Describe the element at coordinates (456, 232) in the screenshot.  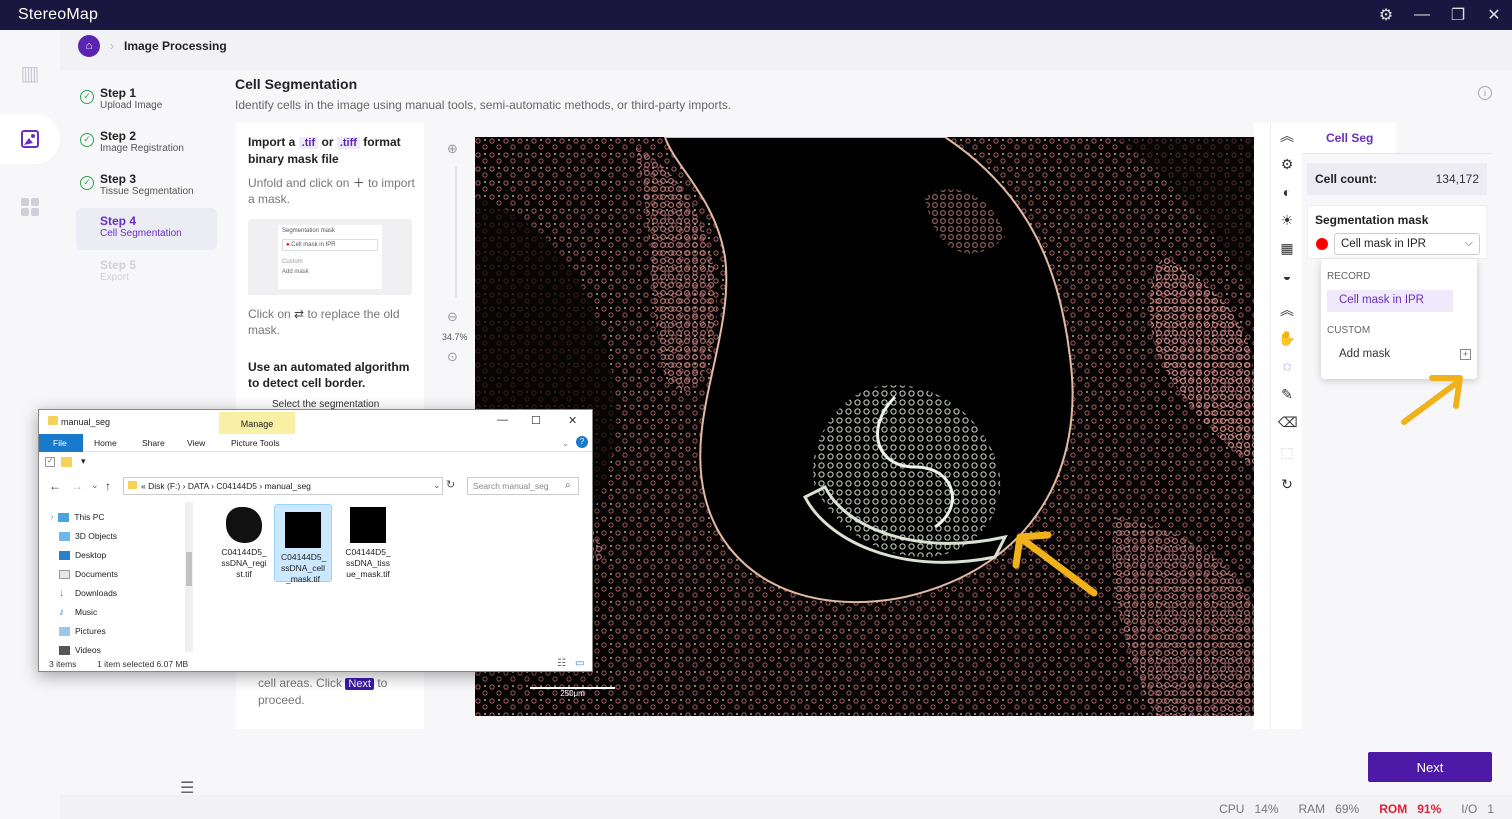
I see `zoom-slider` at that location.